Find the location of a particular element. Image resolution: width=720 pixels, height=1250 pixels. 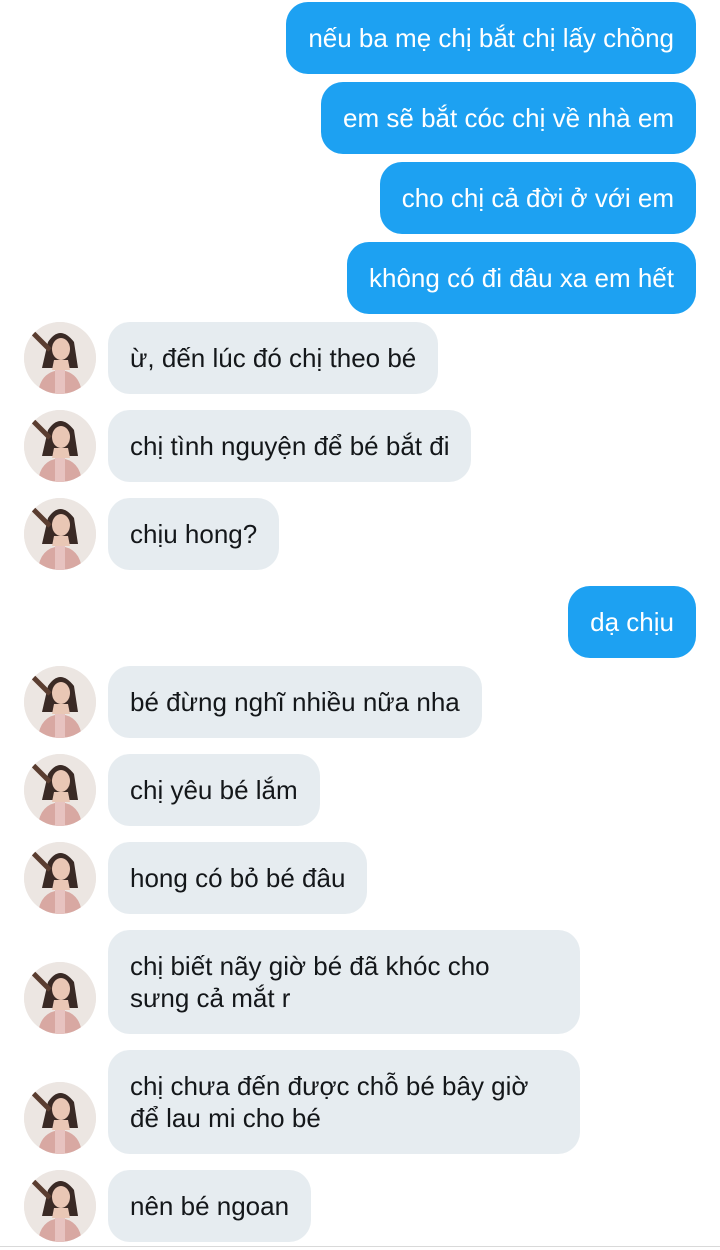

message-bubble-outgoing: dạ chịu is located at coordinates (632, 622).